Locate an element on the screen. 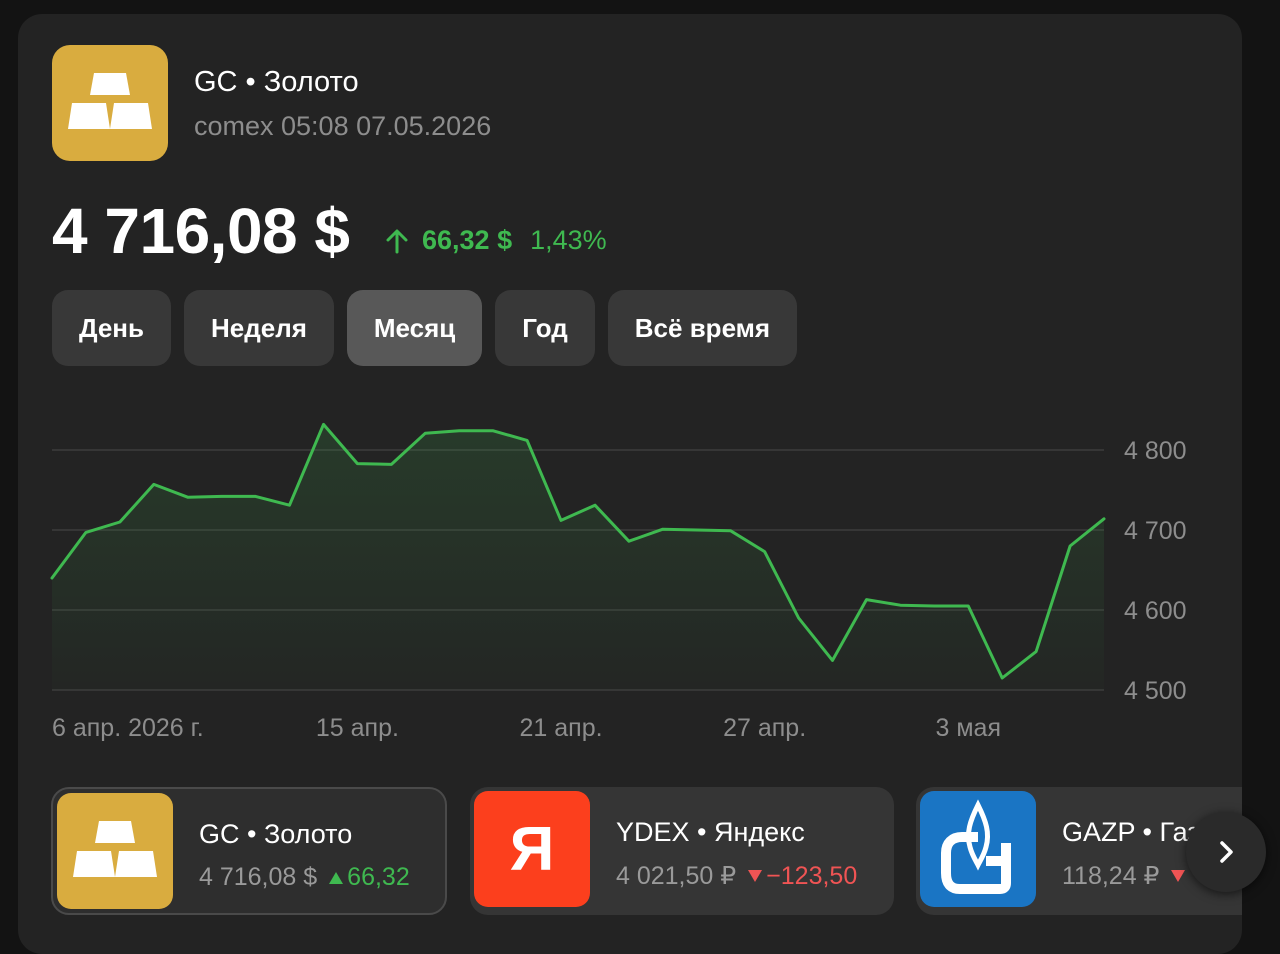 This screenshot has height=954, width=1280. price-change: 66,32 $ 1,43% is located at coordinates (495, 240).